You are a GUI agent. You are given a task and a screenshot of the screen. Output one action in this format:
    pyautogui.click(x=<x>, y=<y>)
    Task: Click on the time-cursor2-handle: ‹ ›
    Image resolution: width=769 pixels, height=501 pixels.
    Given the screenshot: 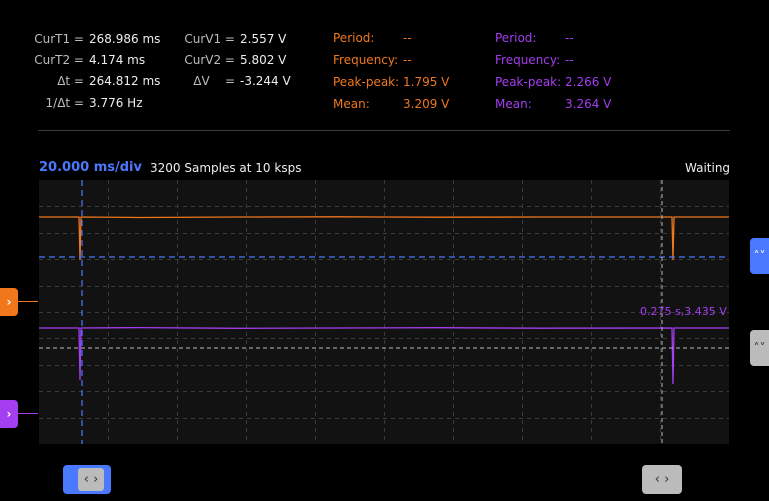 What is the action you would take?
    pyautogui.click(x=662, y=479)
    